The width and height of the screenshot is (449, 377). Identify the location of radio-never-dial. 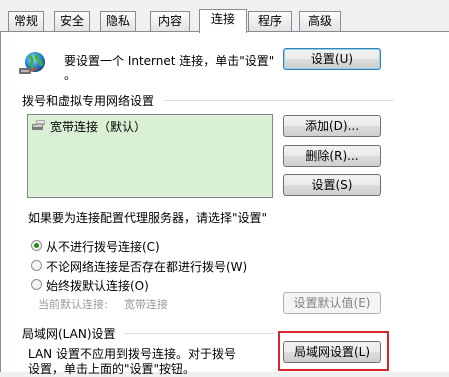
(36, 245).